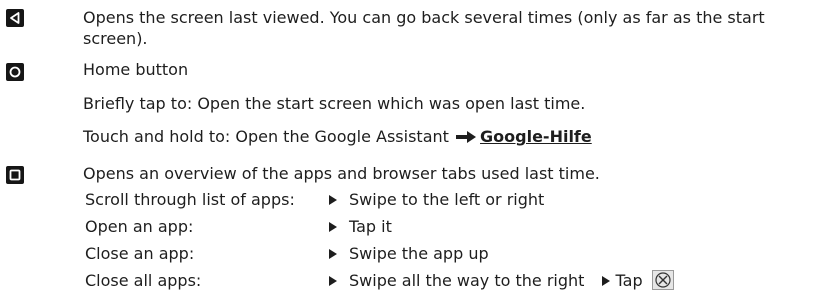  What do you see at coordinates (15, 72) in the screenshot?
I see `home-circle-icon` at bounding box center [15, 72].